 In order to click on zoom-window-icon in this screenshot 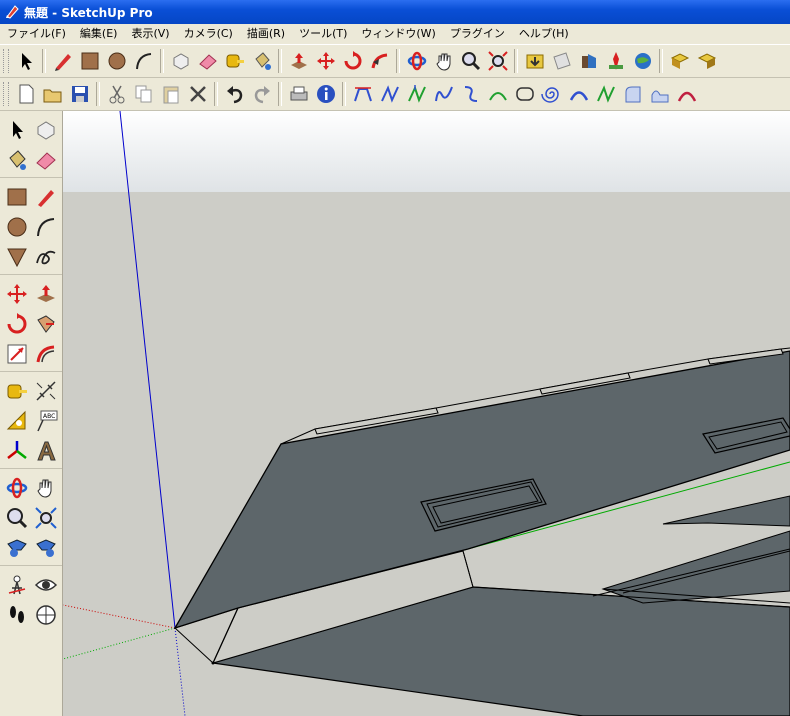, I will do `click(45, 517)`.